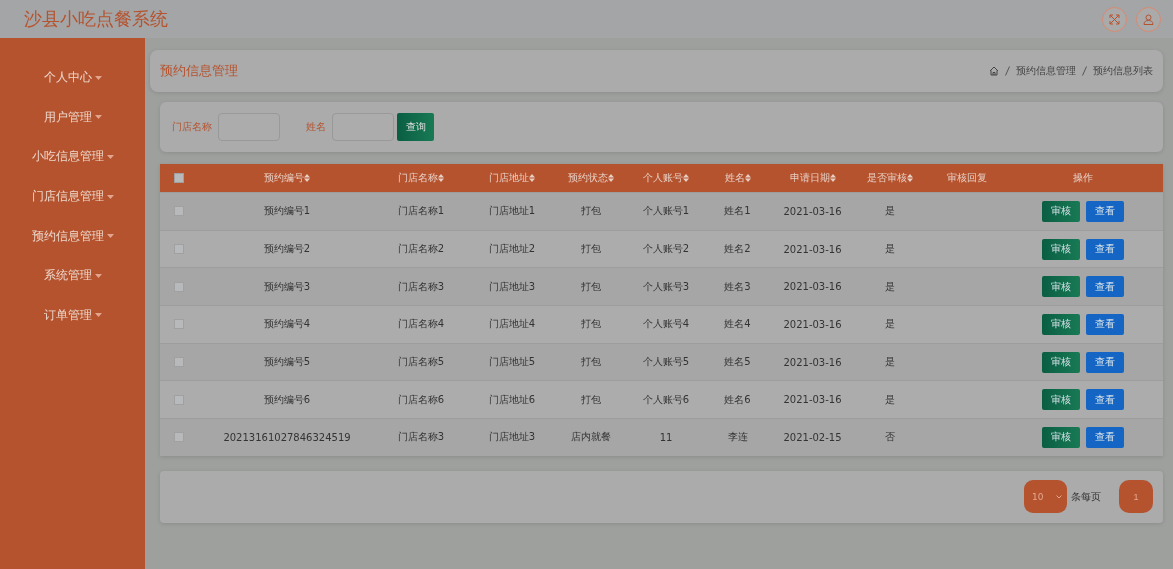 This screenshot has width=1173, height=569. I want to click on home-icon, so click(994, 71).